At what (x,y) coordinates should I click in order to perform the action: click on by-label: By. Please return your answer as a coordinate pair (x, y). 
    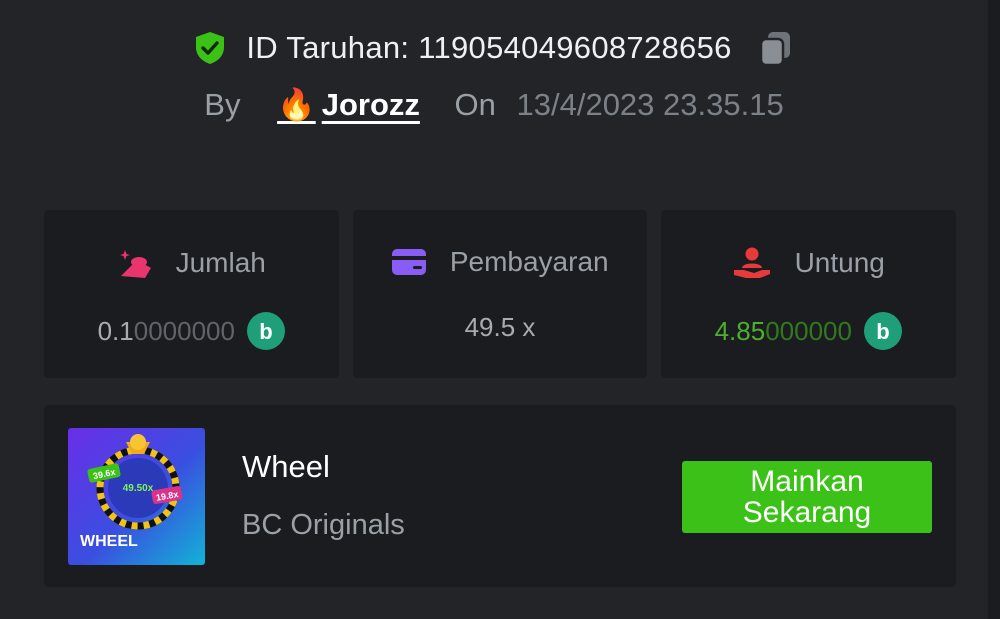
    Looking at the image, I should click on (222, 104).